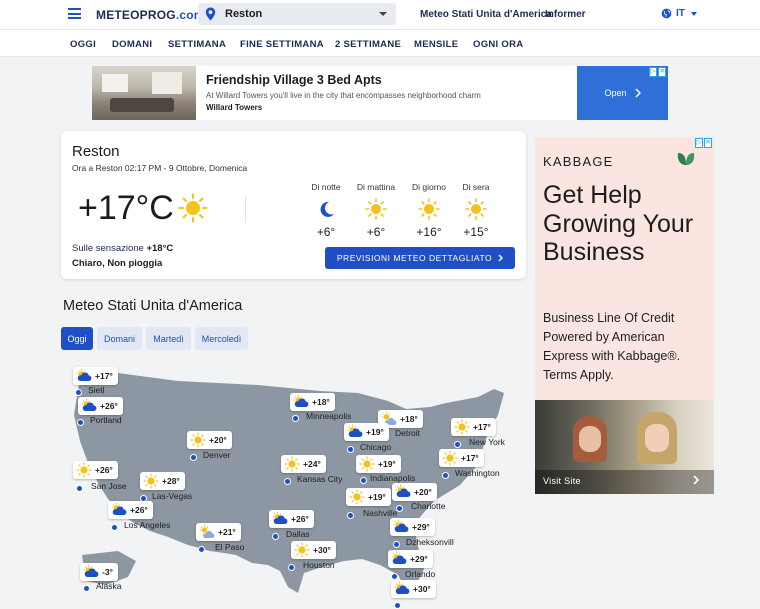 Image resolution: width=760 pixels, height=609 pixels. I want to click on city-weather-marker: +21°, so click(218, 532).